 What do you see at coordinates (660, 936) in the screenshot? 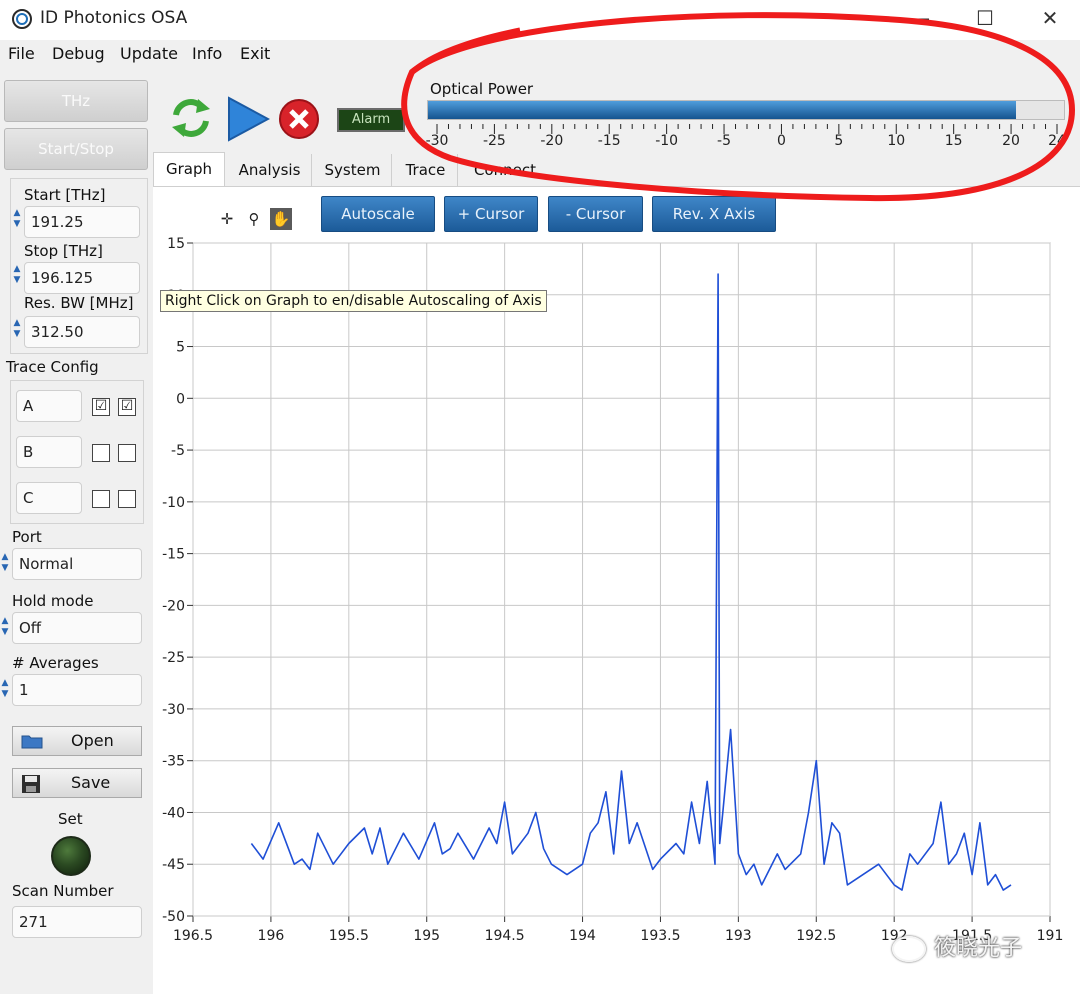
I see `x-tick-label: 193.5` at bounding box center [660, 936].